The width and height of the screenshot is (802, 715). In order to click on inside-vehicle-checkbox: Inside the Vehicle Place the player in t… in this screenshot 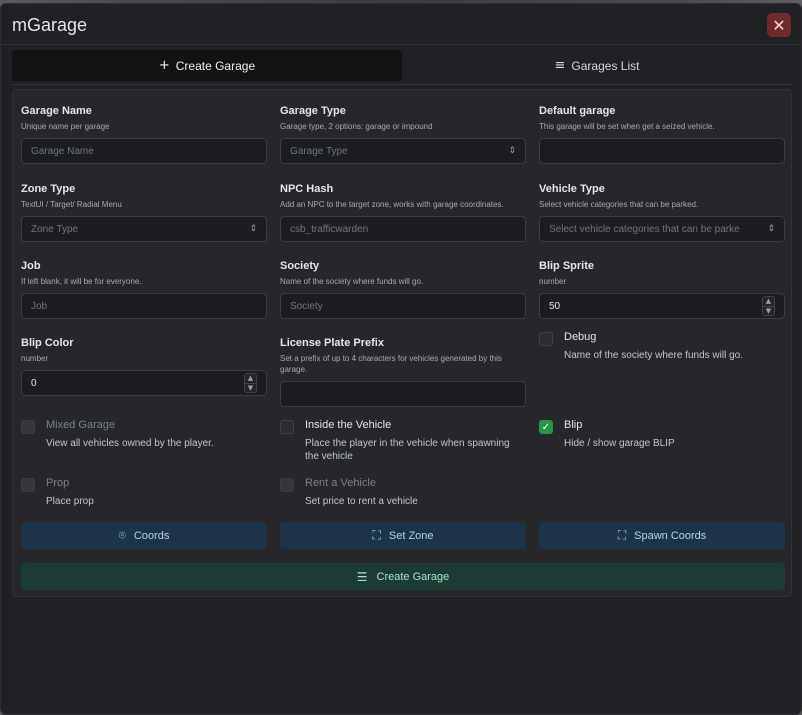, I will do `click(403, 441)`.